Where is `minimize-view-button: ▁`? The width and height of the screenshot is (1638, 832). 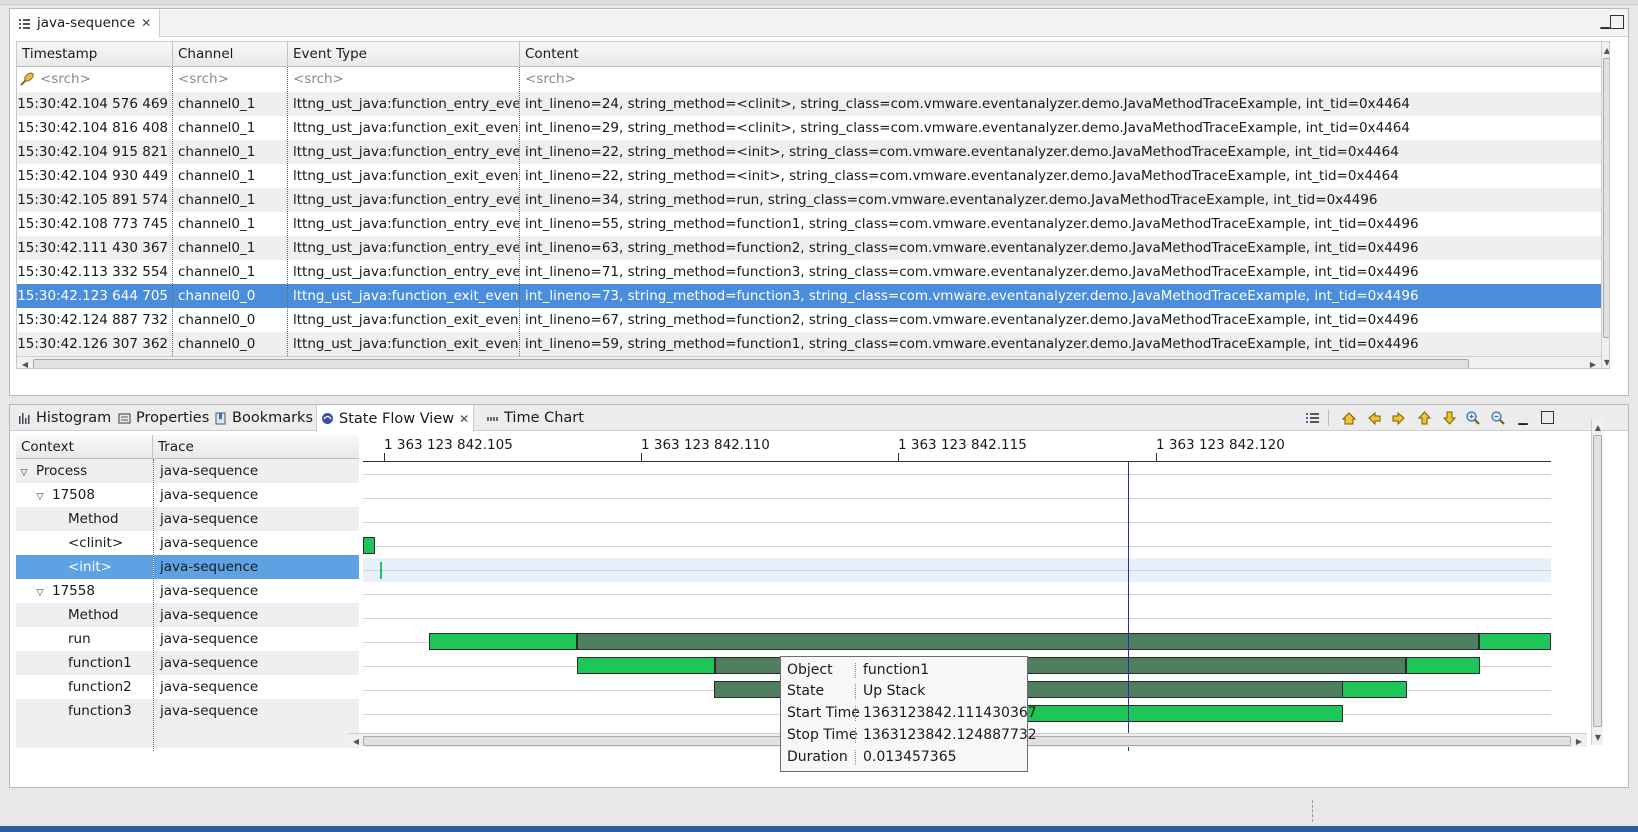 minimize-view-button: ▁ is located at coordinates (1523, 418).